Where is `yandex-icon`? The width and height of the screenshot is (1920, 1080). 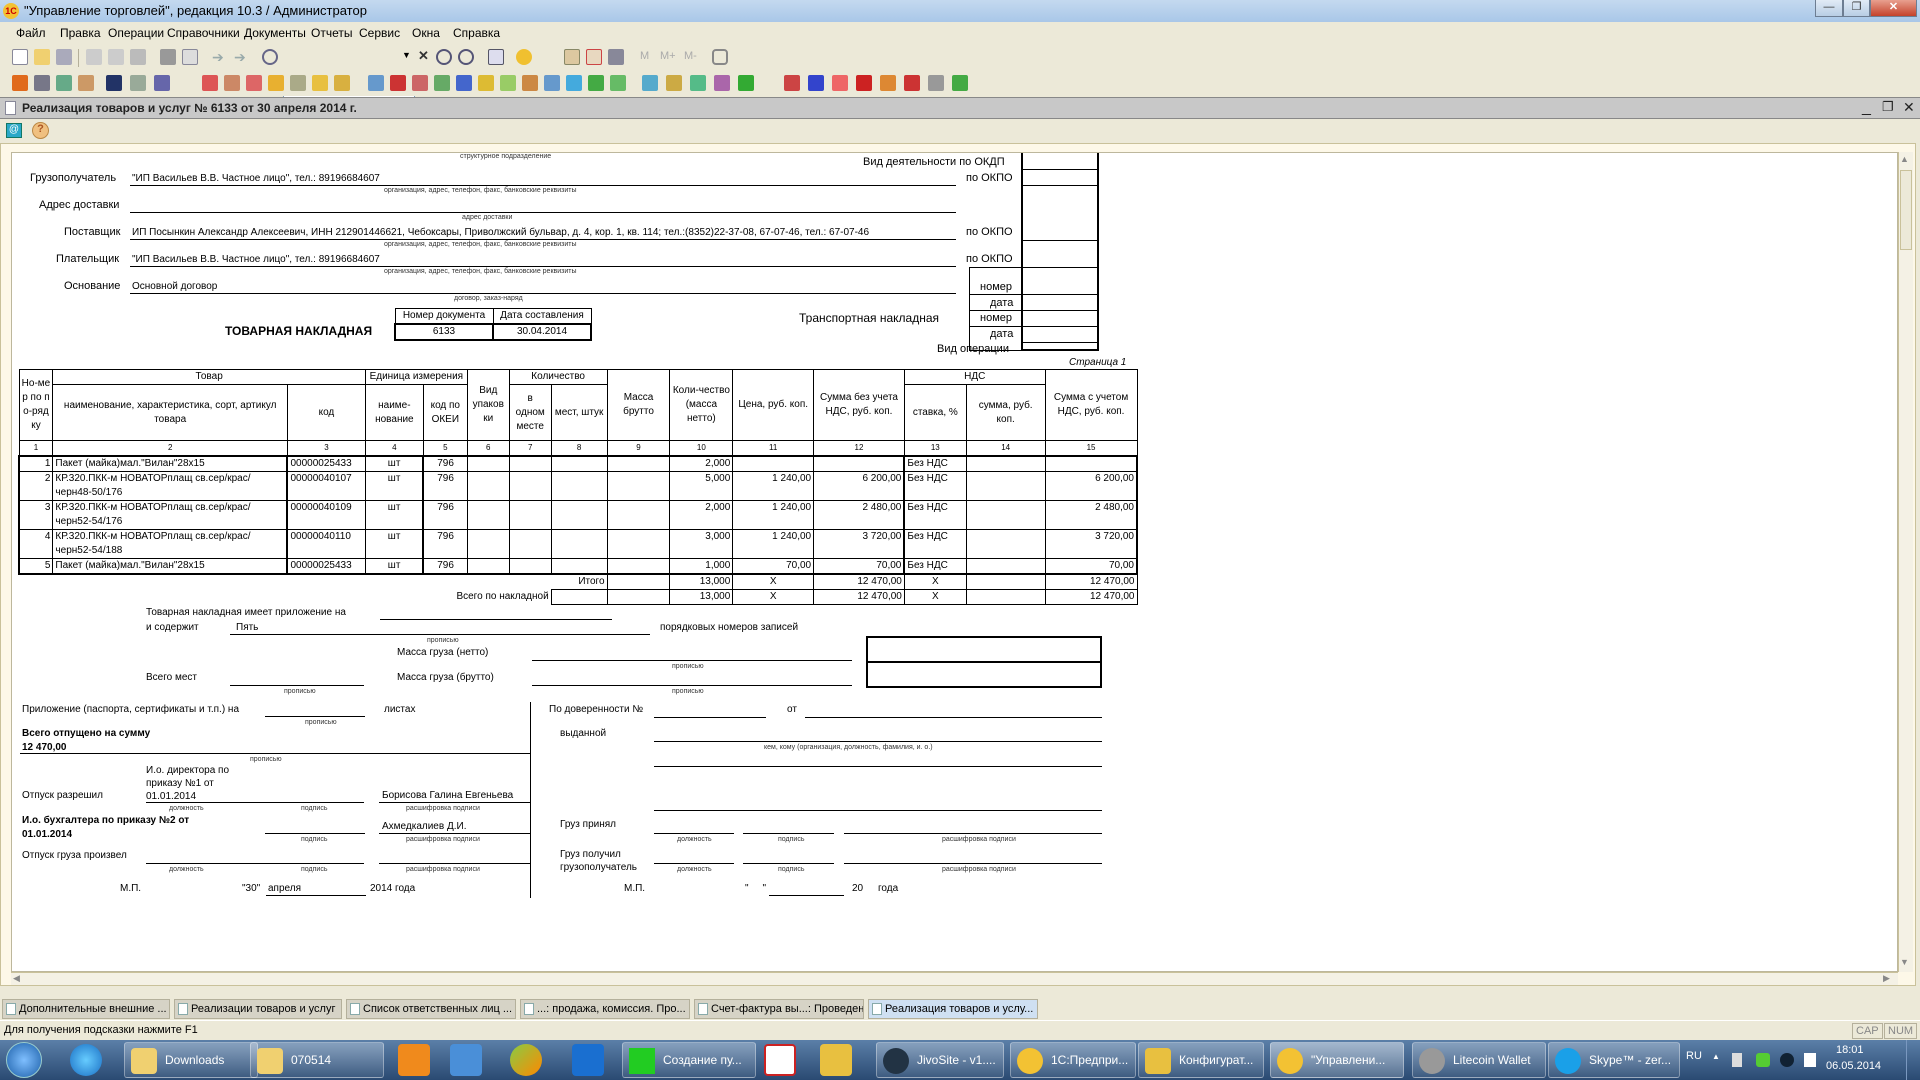 yandex-icon is located at coordinates (780, 1060).